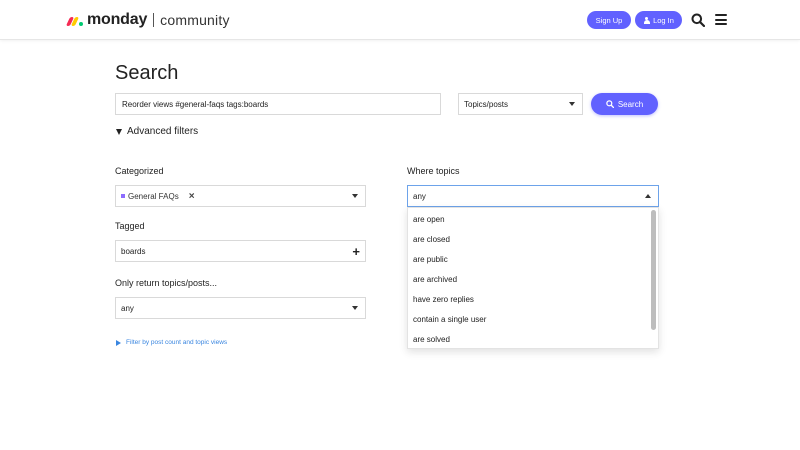  I want to click on dropdown-option: have zero replies, so click(443, 299).